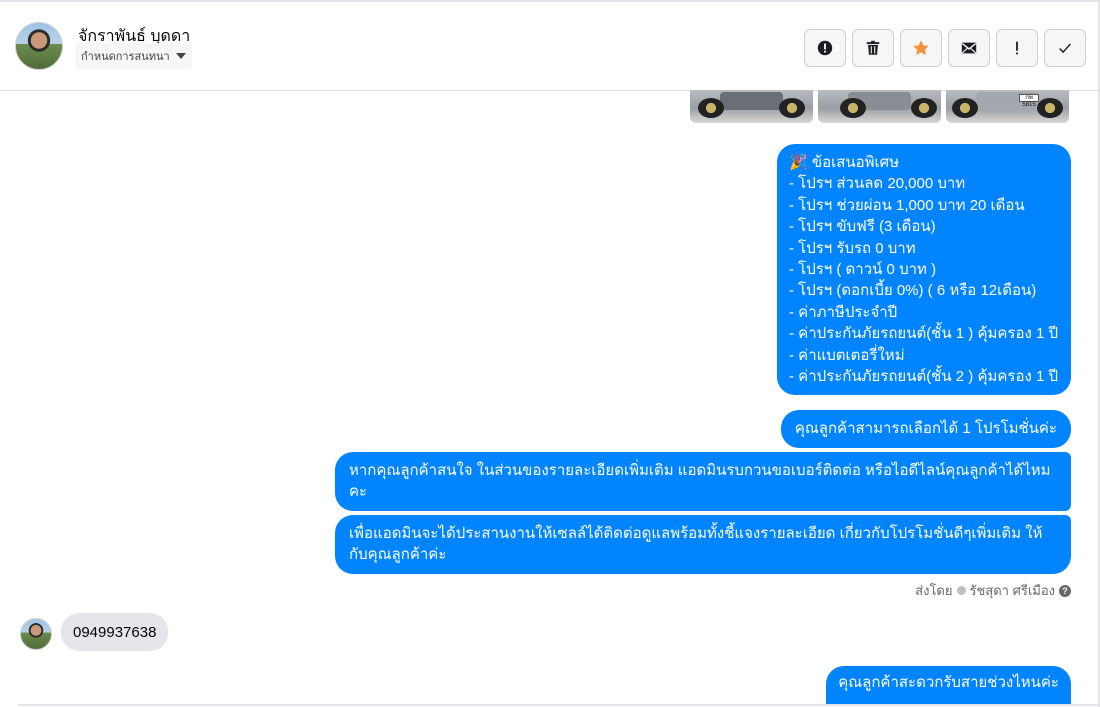  I want to click on message-ask-time: คุณลูกค้าสะดวกรับสายช่วงไหนค่ะ, so click(948, 685).